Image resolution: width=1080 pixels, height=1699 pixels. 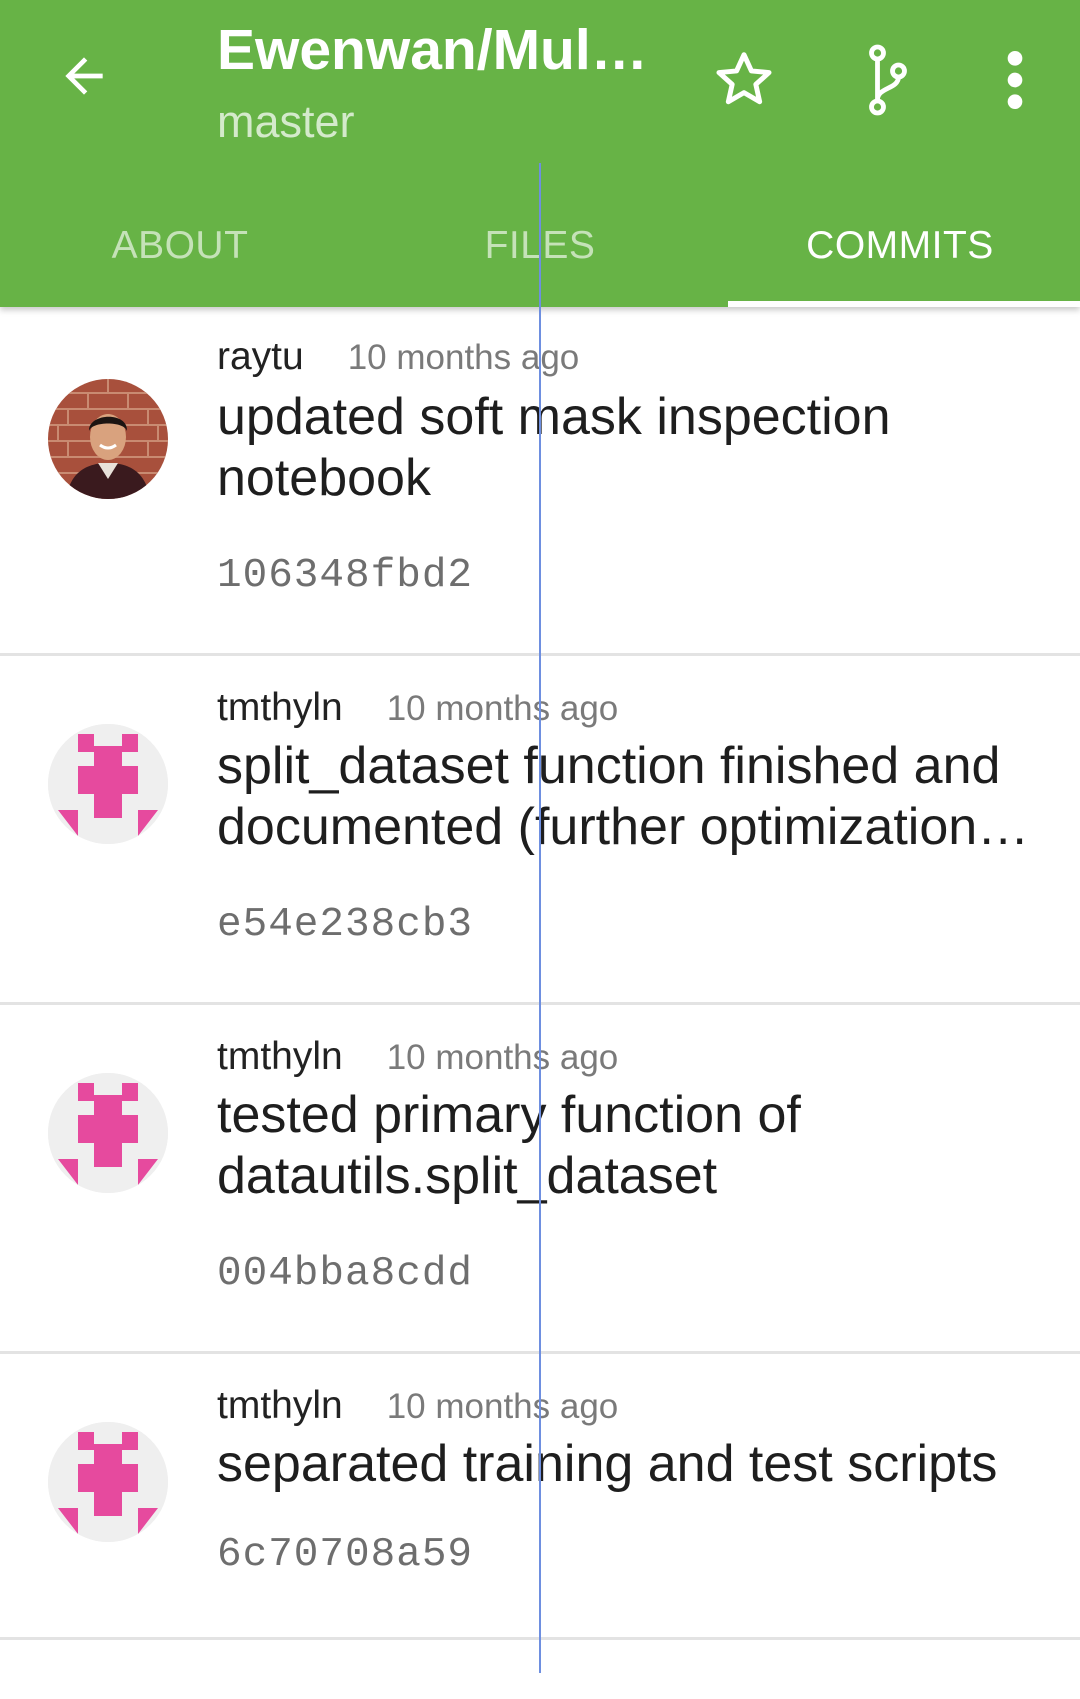 I want to click on more-options-button, so click(x=1015, y=80).